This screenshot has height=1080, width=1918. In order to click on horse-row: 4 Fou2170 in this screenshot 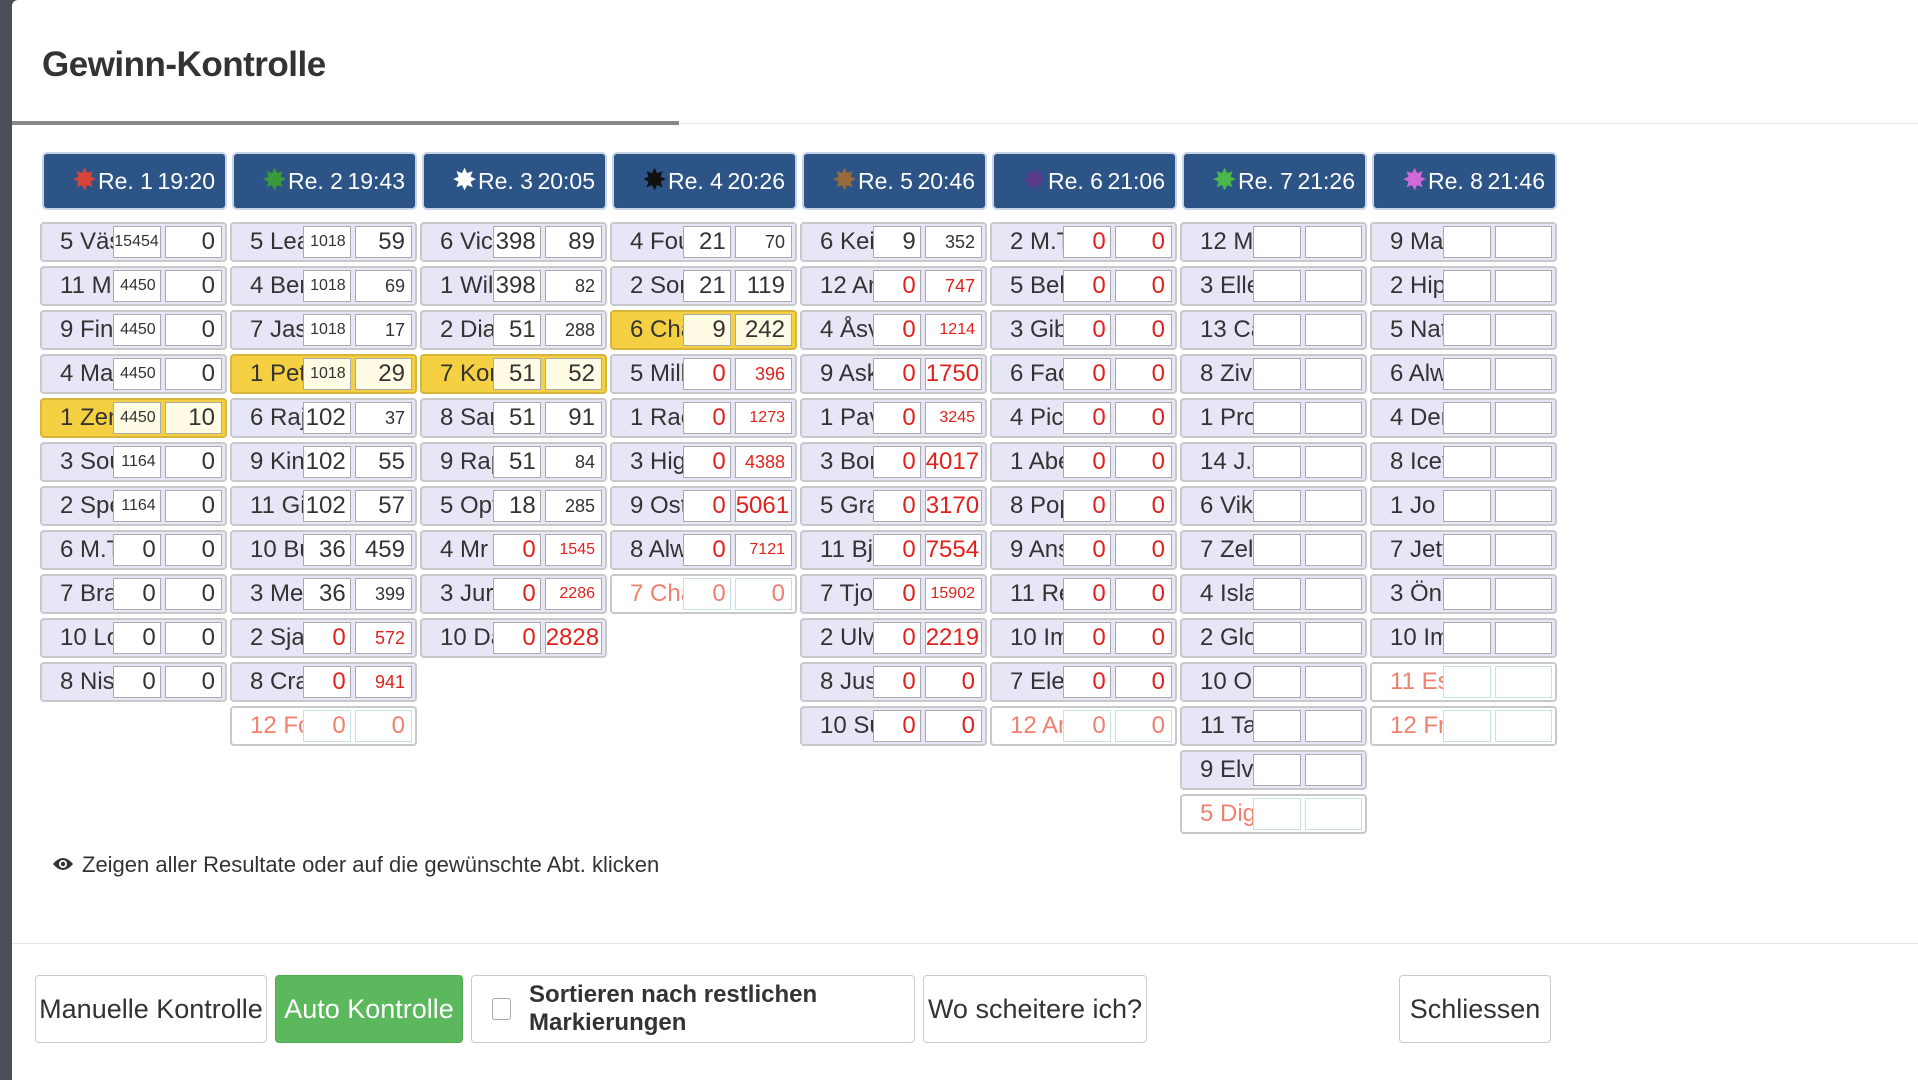, I will do `click(703, 242)`.